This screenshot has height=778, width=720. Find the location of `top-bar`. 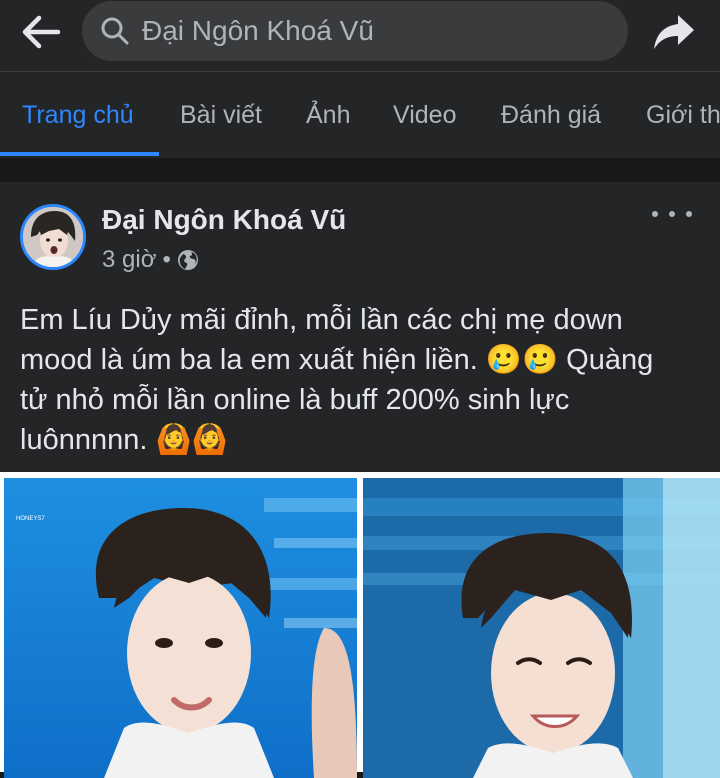

top-bar is located at coordinates (360, 36).